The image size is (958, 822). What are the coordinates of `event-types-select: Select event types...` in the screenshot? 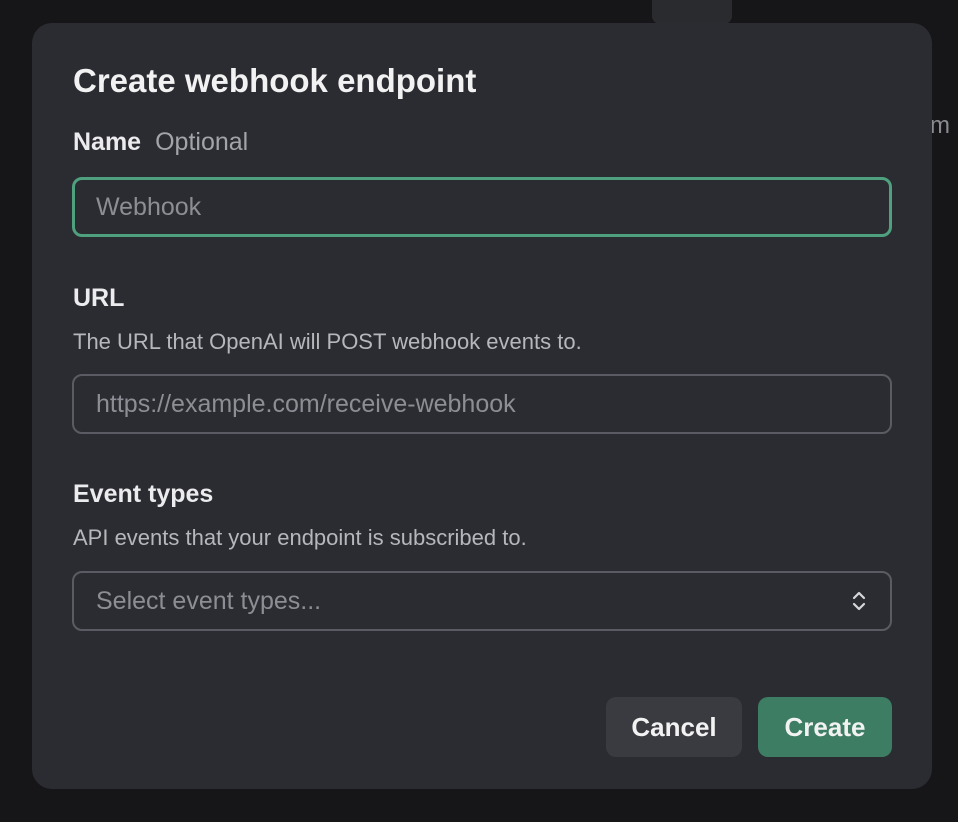 It's located at (482, 601).